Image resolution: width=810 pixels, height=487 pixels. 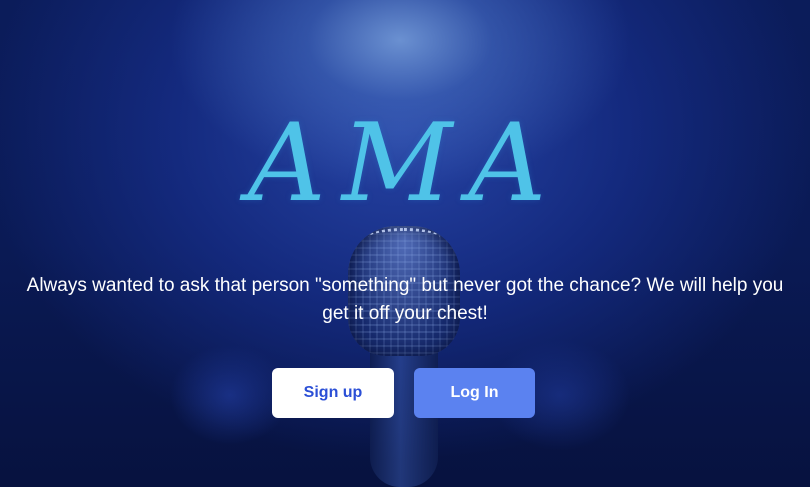 I want to click on microphone-image, so click(x=404, y=356).